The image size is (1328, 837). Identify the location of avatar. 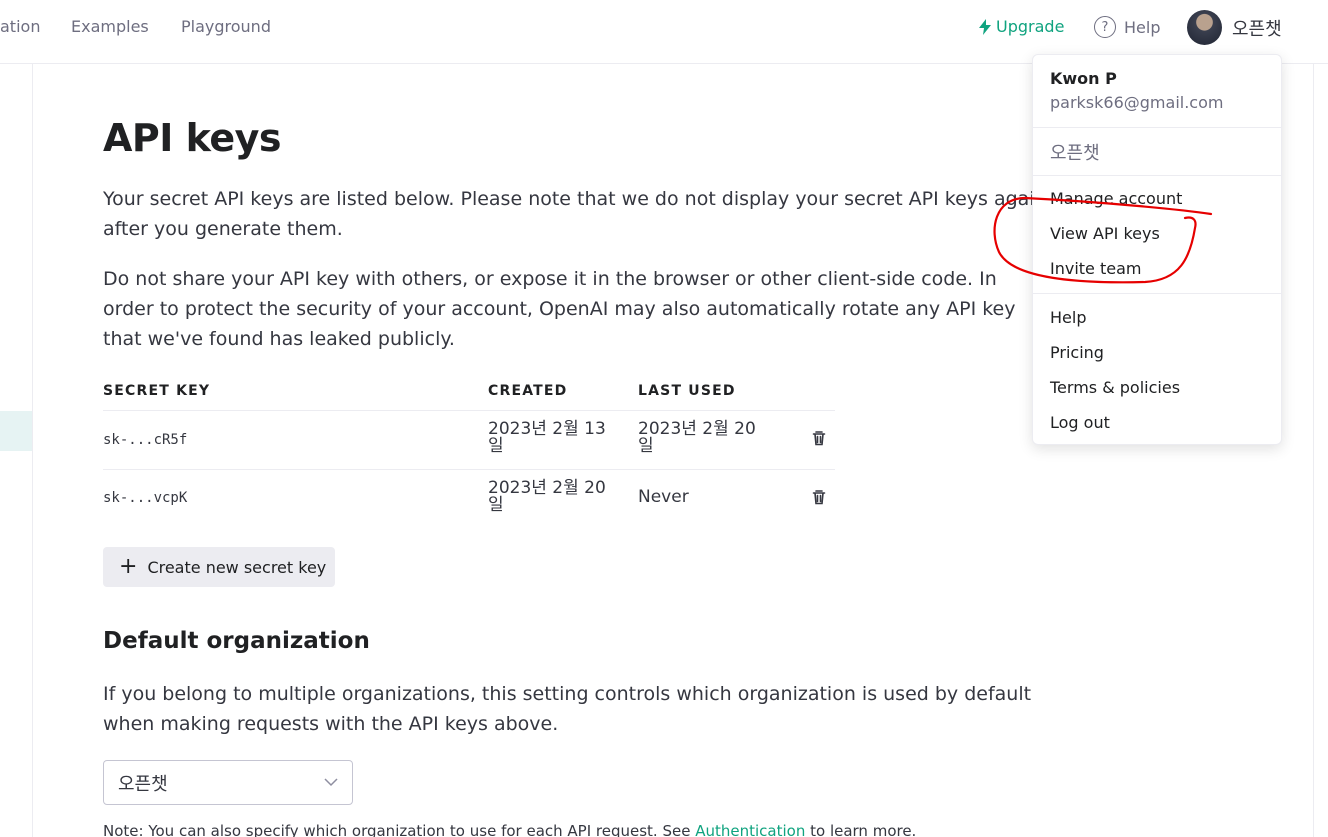
(1204, 27).